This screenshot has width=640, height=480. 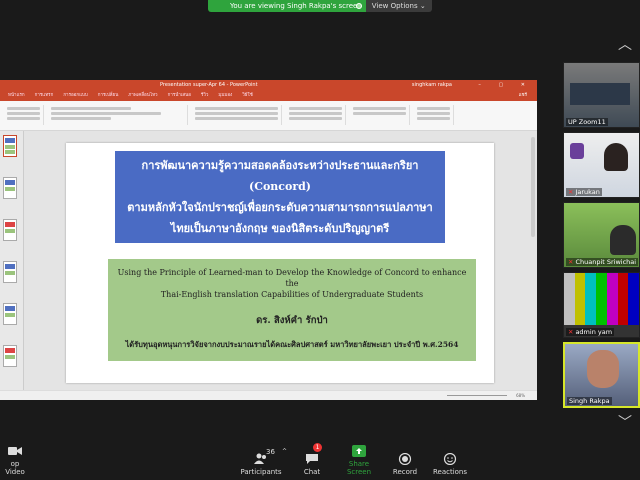 I want to click on view-options-label: View Options, so click(x=394, y=6).